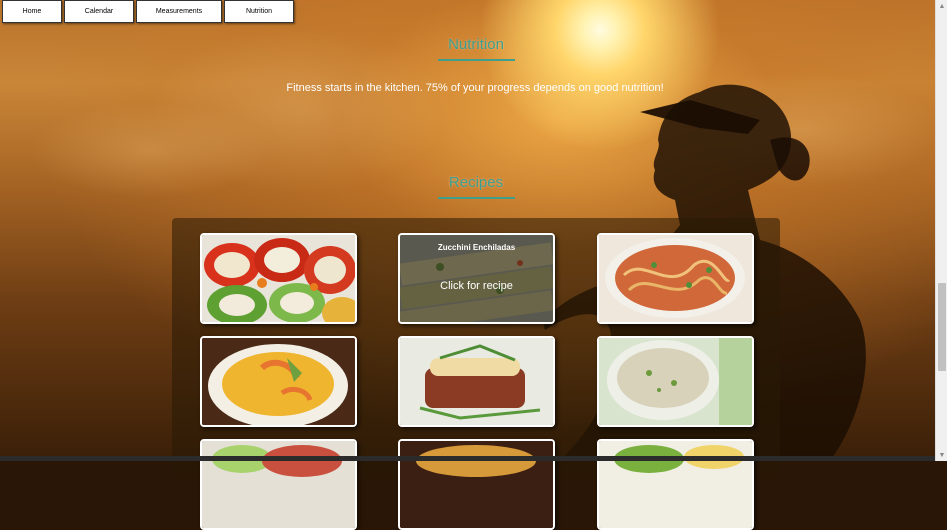 This screenshot has width=947, height=530. I want to click on spaghetti-squash-shrimp-photo, so click(278, 381).